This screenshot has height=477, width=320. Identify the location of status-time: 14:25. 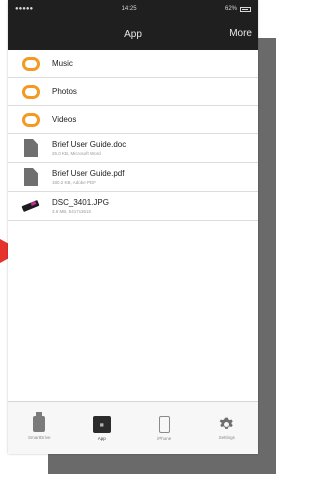
(129, 9).